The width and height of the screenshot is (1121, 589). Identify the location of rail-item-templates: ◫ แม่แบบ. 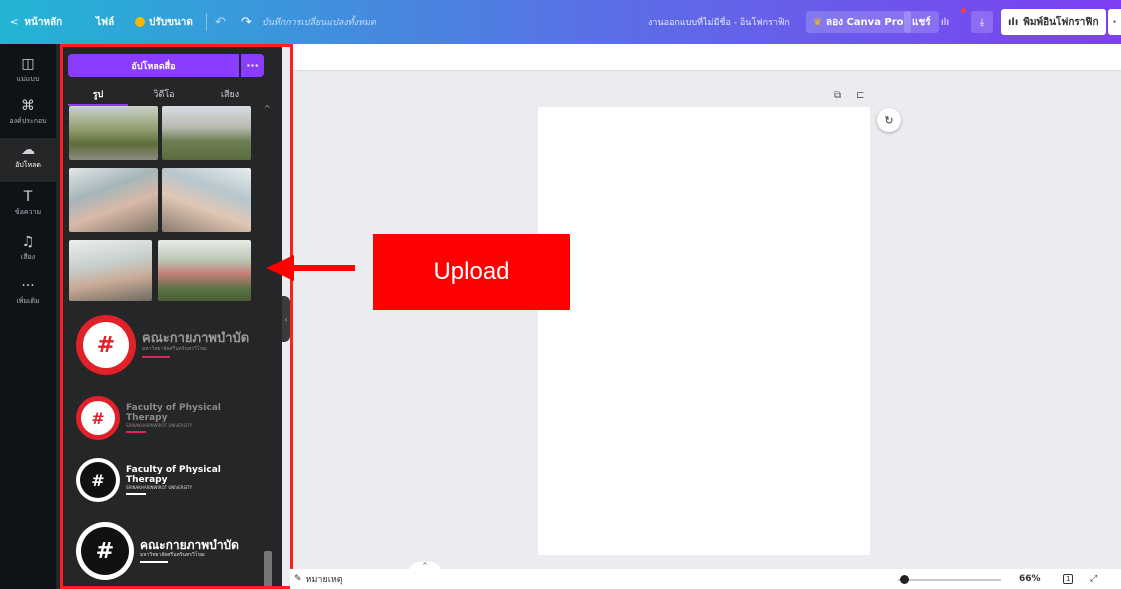
(28, 70).